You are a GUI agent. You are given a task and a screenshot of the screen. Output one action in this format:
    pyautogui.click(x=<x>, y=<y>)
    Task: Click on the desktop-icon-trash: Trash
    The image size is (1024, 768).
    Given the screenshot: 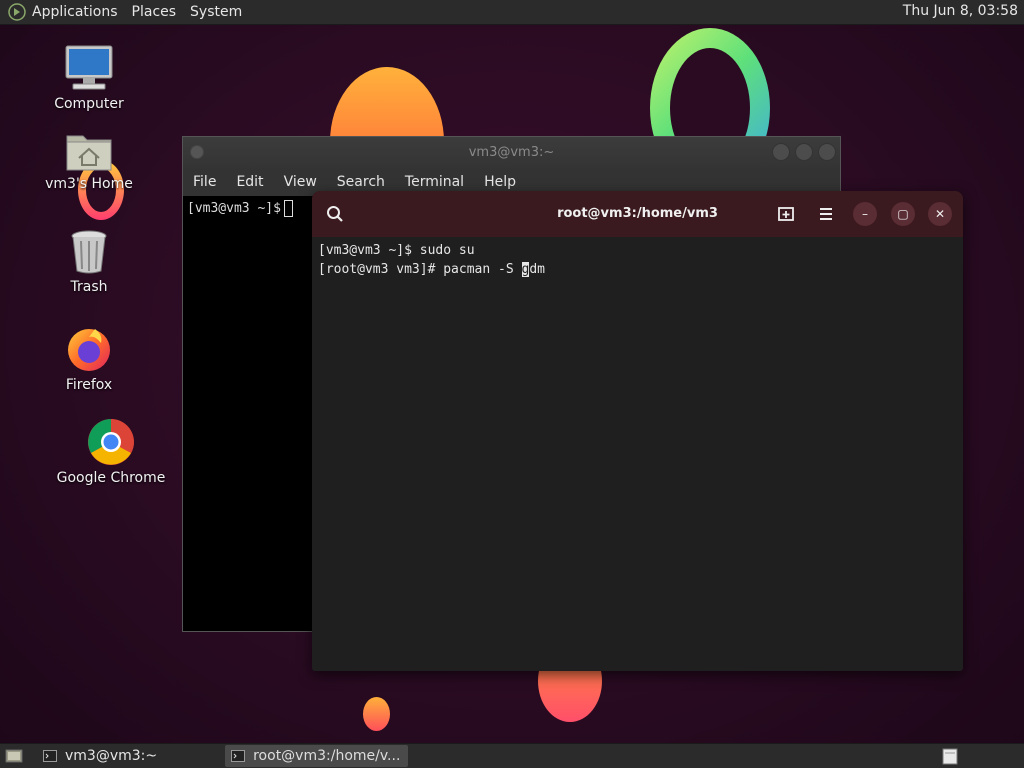 What is the action you would take?
    pyautogui.click(x=89, y=262)
    